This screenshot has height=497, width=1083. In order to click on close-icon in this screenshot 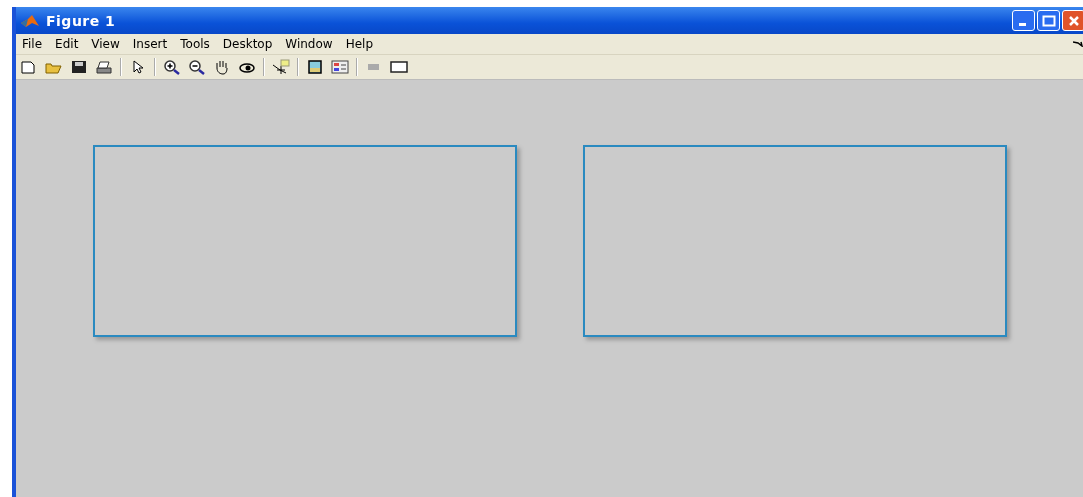, I will do `click(1073, 20)`.